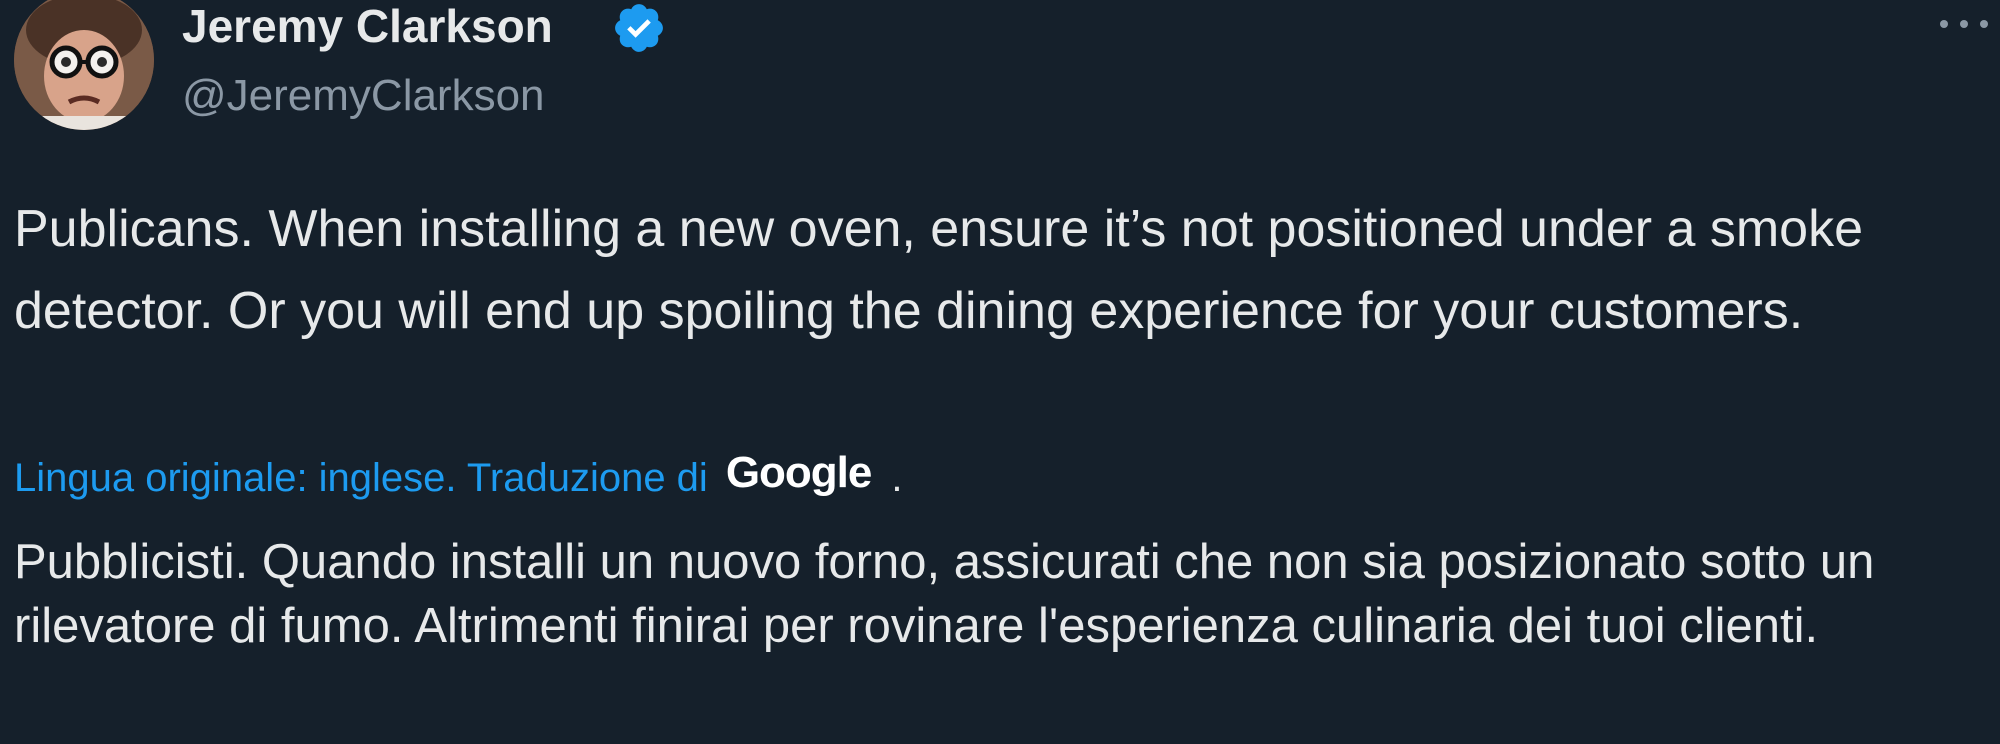  Describe the element at coordinates (361, 478) in the screenshot. I see `translation-label-link: Lingua originale: inglese. Traduzione di` at that location.